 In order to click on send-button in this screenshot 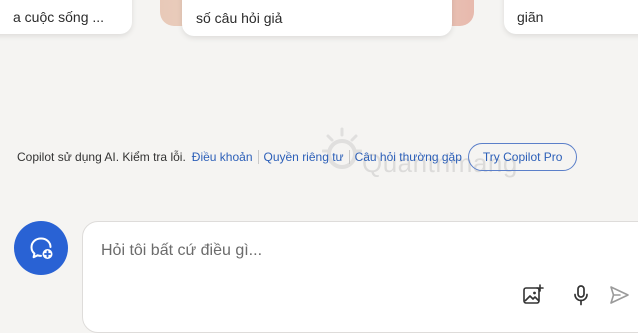, I will do `click(619, 295)`.